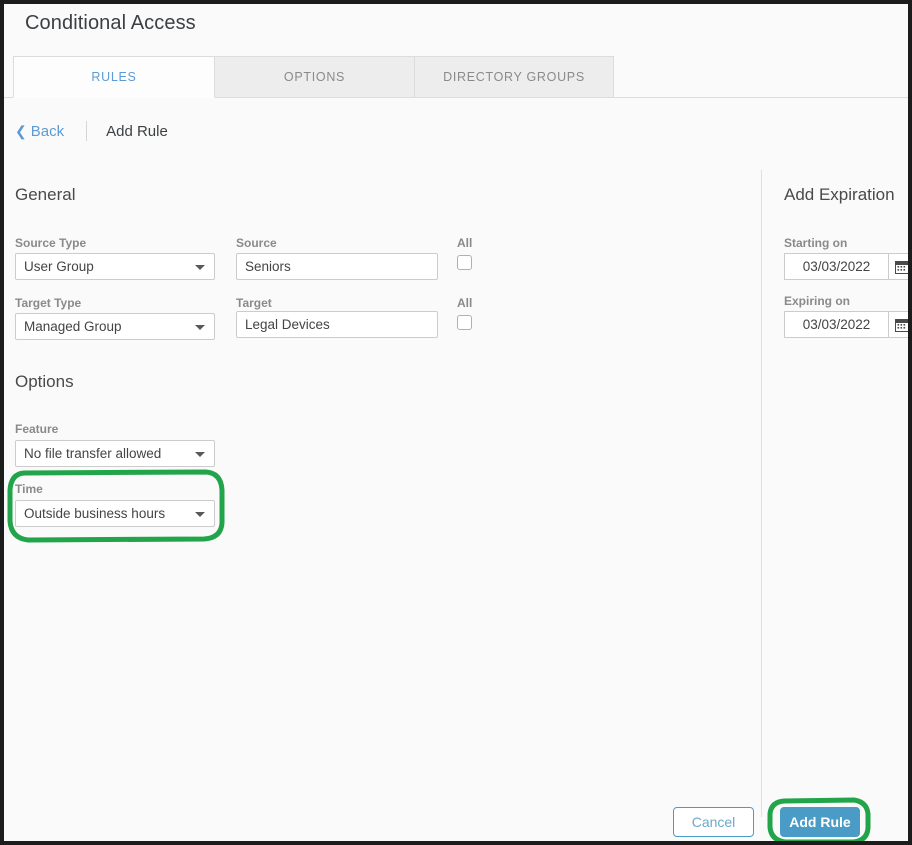 The height and width of the screenshot is (845, 912). Describe the element at coordinates (337, 324) in the screenshot. I see `target-input: Legal Devices` at that location.